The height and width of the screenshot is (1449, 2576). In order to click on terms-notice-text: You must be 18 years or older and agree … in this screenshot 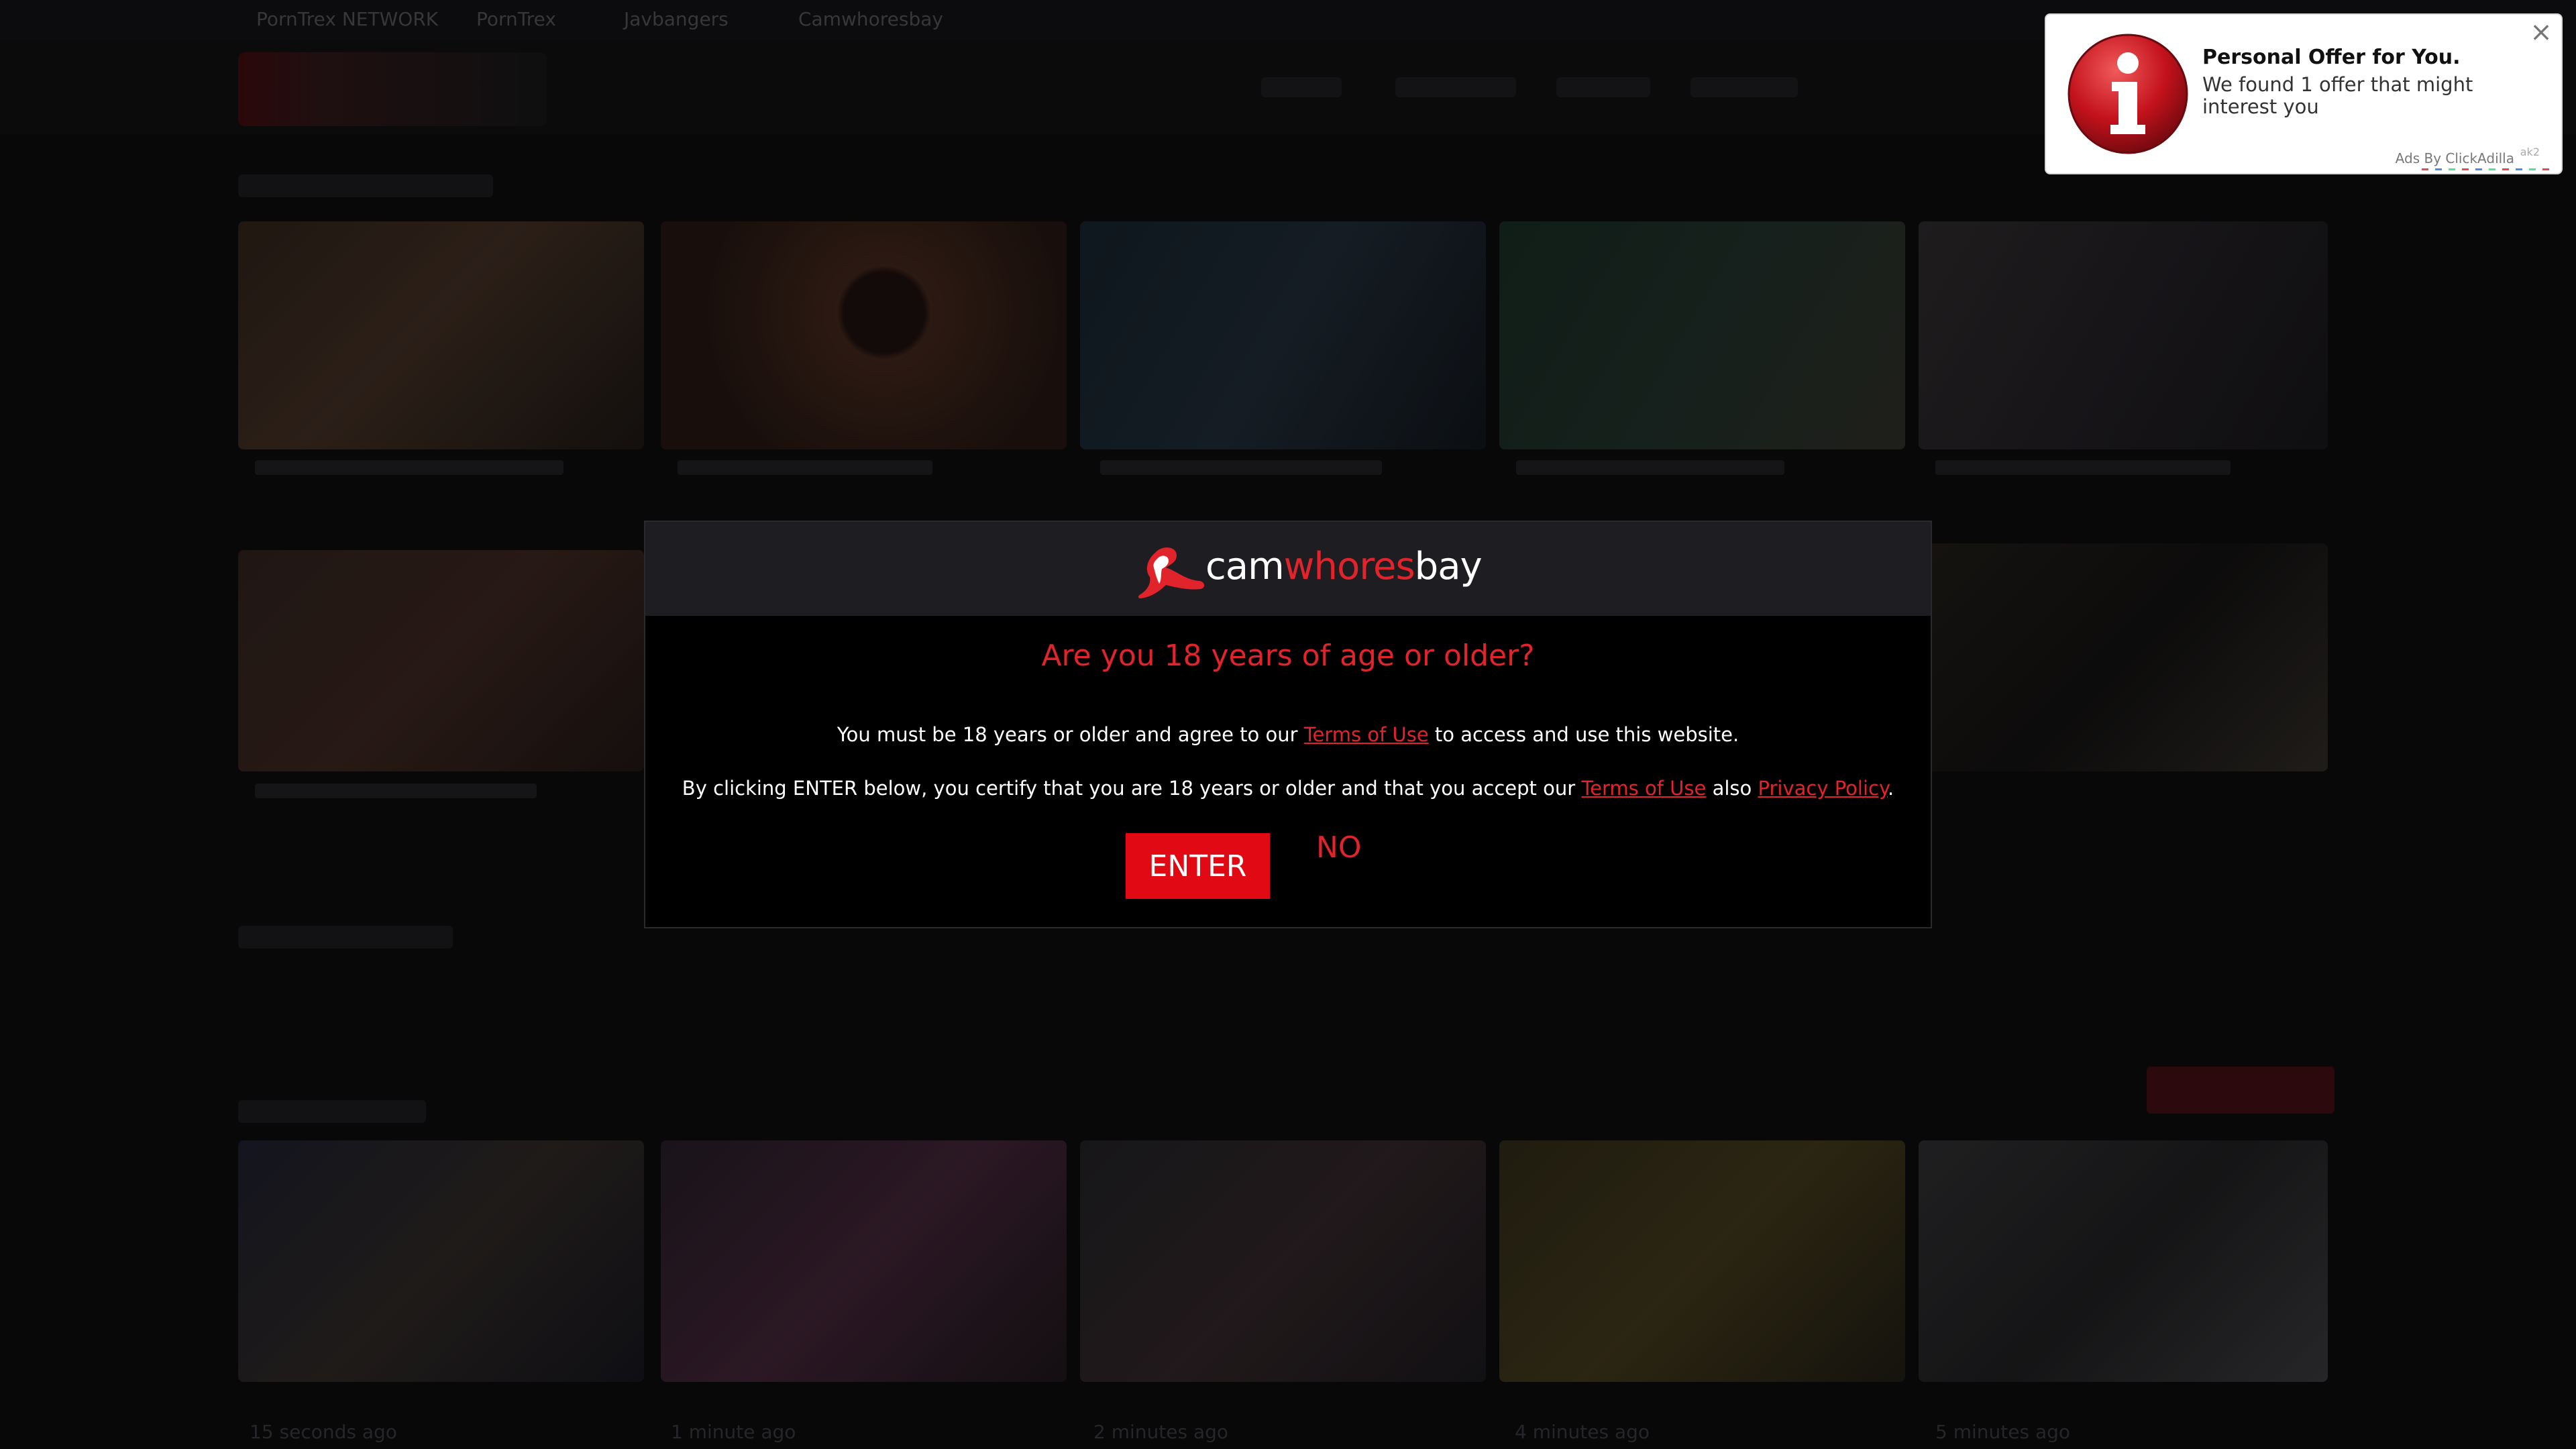, I will do `click(1067, 734)`.